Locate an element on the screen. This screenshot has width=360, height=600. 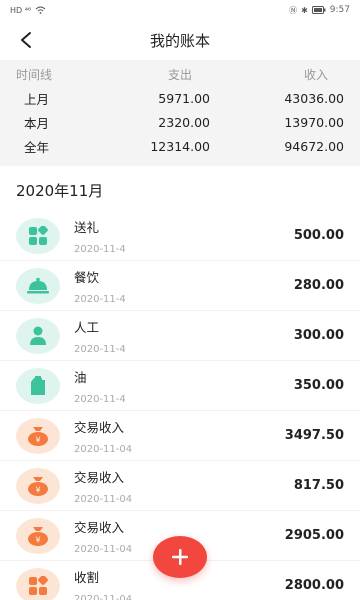
app-header: 我的账本 is located at coordinates (180, 40).